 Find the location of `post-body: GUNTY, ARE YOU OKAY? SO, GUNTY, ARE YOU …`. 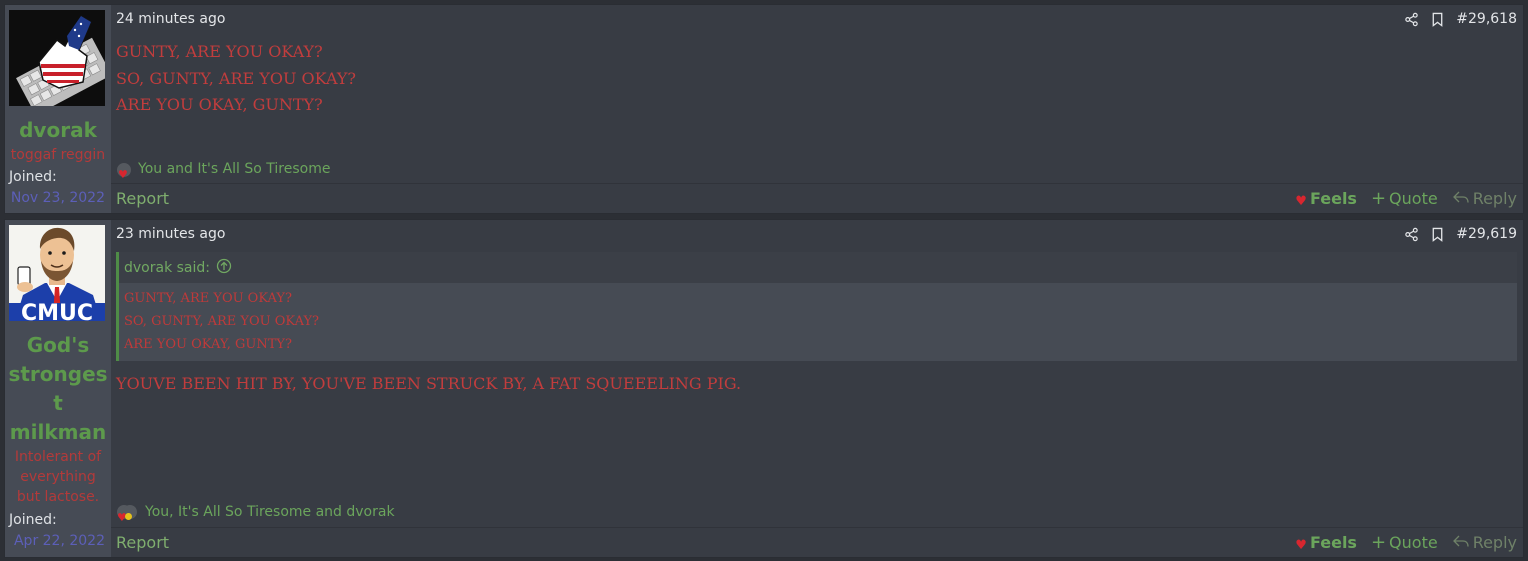

post-body: GUNTY, ARE YOU OKAY? SO, GUNTY, ARE YOU … is located at coordinates (236, 79).